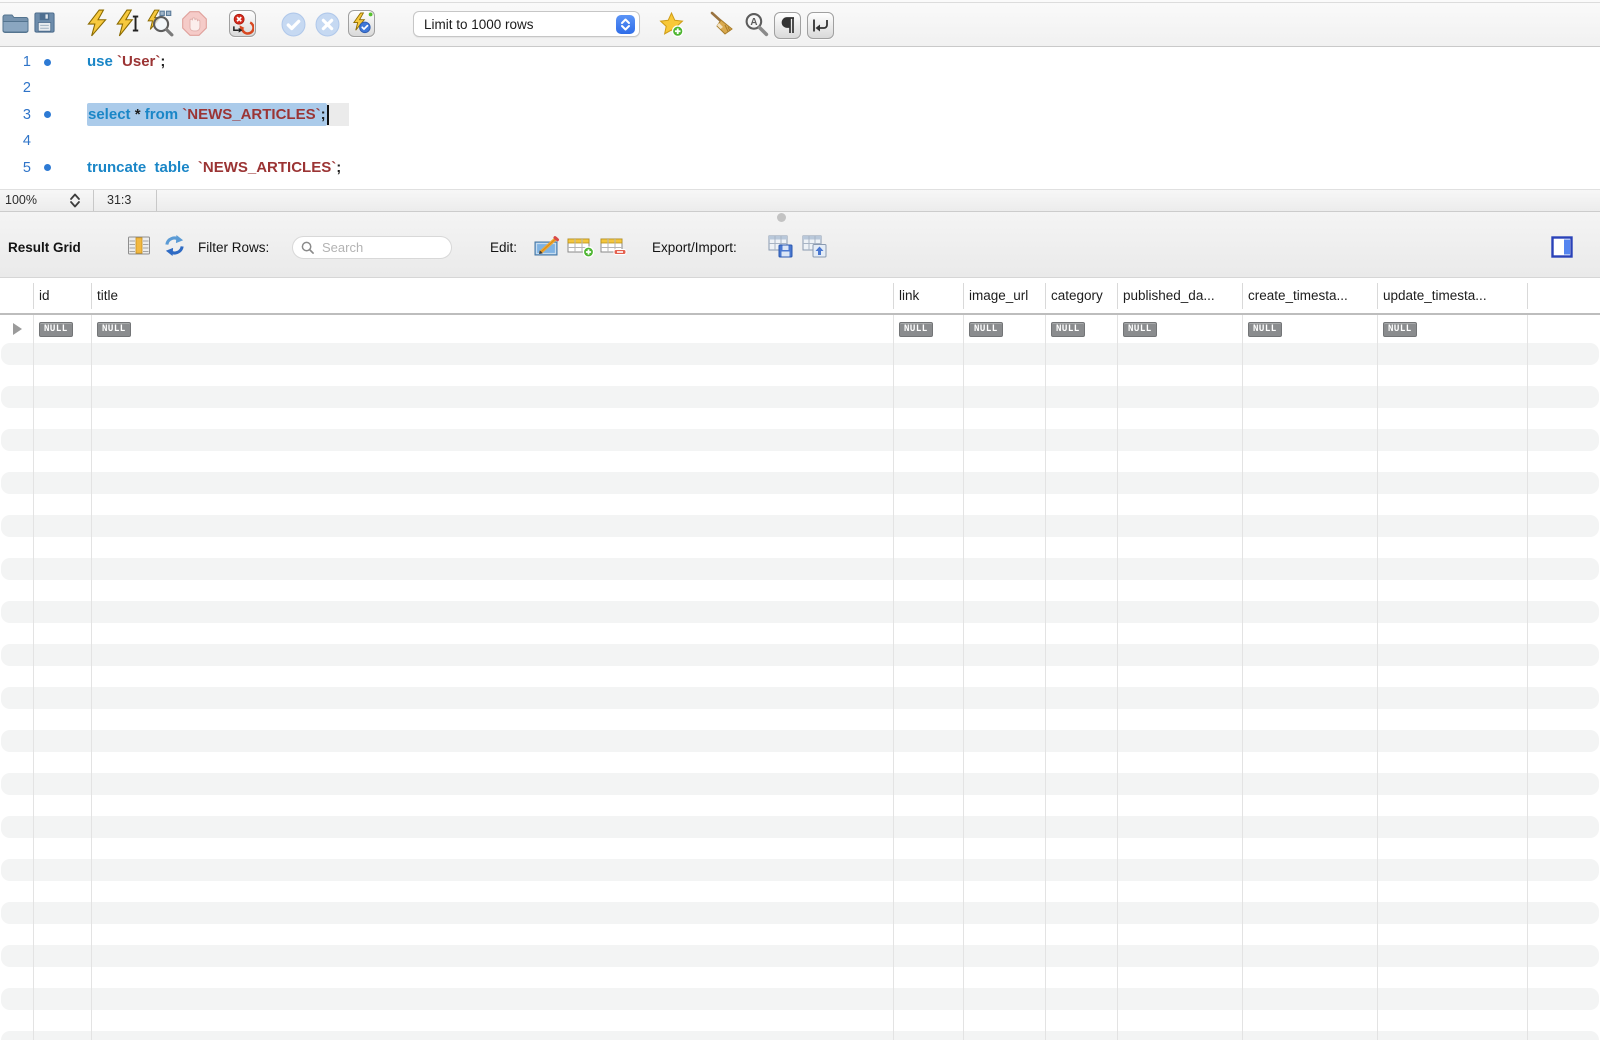  What do you see at coordinates (479, 24) in the screenshot?
I see `limit-rows-value: Limit to 1000 rows` at bounding box center [479, 24].